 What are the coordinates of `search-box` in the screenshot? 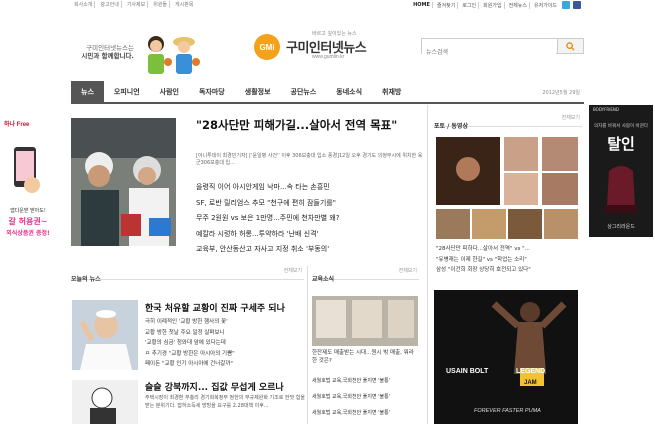 It's located at (502, 49).